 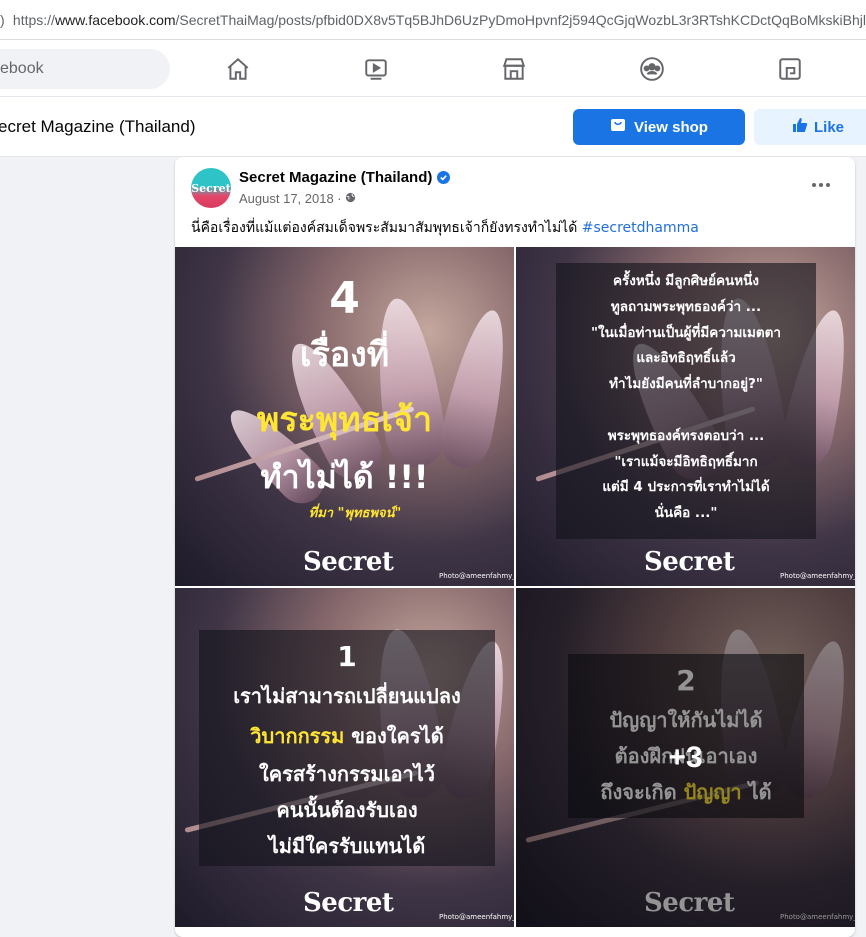 I want to click on tile-1-highlight: พระพุทธเจ้า, so click(x=344, y=420).